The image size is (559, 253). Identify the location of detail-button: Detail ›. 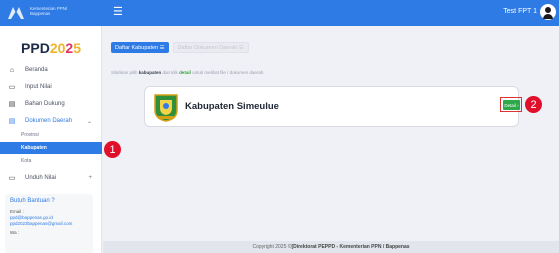
(511, 105).